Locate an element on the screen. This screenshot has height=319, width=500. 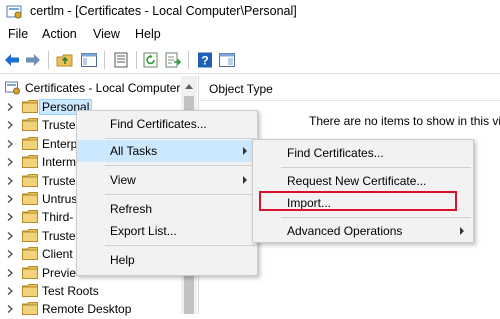
column-header-object-type: Object Type is located at coordinates (350, 88).